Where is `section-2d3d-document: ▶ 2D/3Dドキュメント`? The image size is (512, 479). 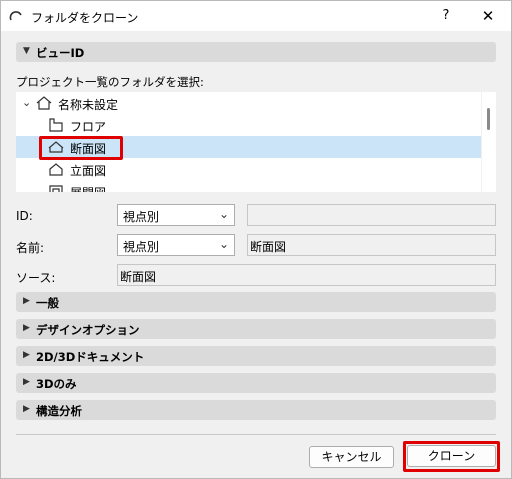
section-2d3d-document: ▶ 2D/3Dドキュメント is located at coordinates (256, 356).